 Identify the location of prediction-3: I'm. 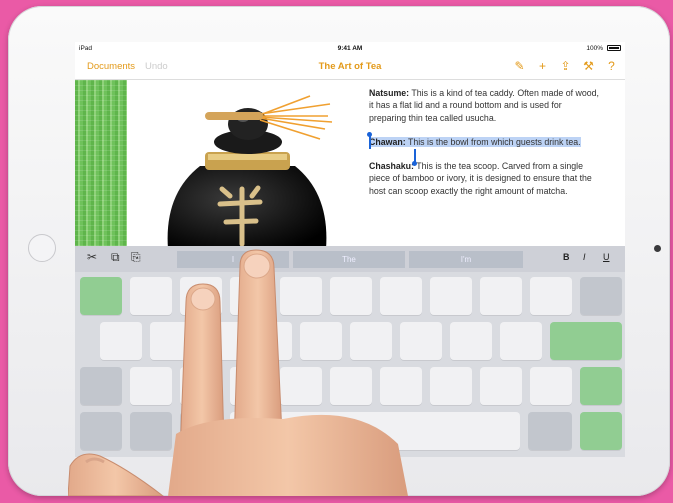
(466, 259).